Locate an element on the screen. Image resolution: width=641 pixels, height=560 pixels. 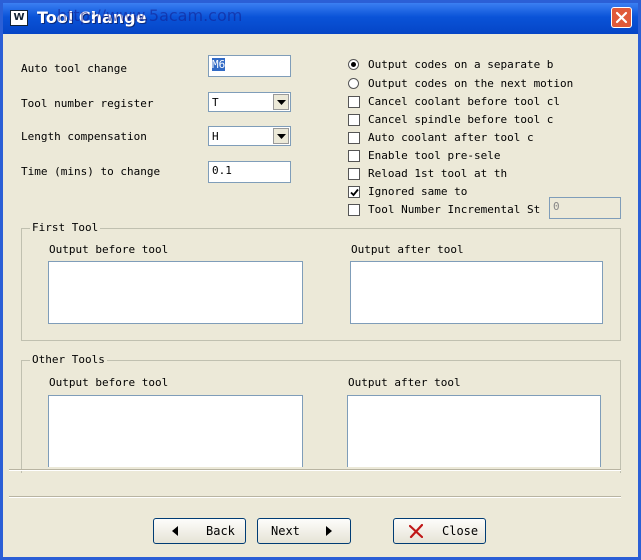
radio-icon is located at coordinates (353, 83).